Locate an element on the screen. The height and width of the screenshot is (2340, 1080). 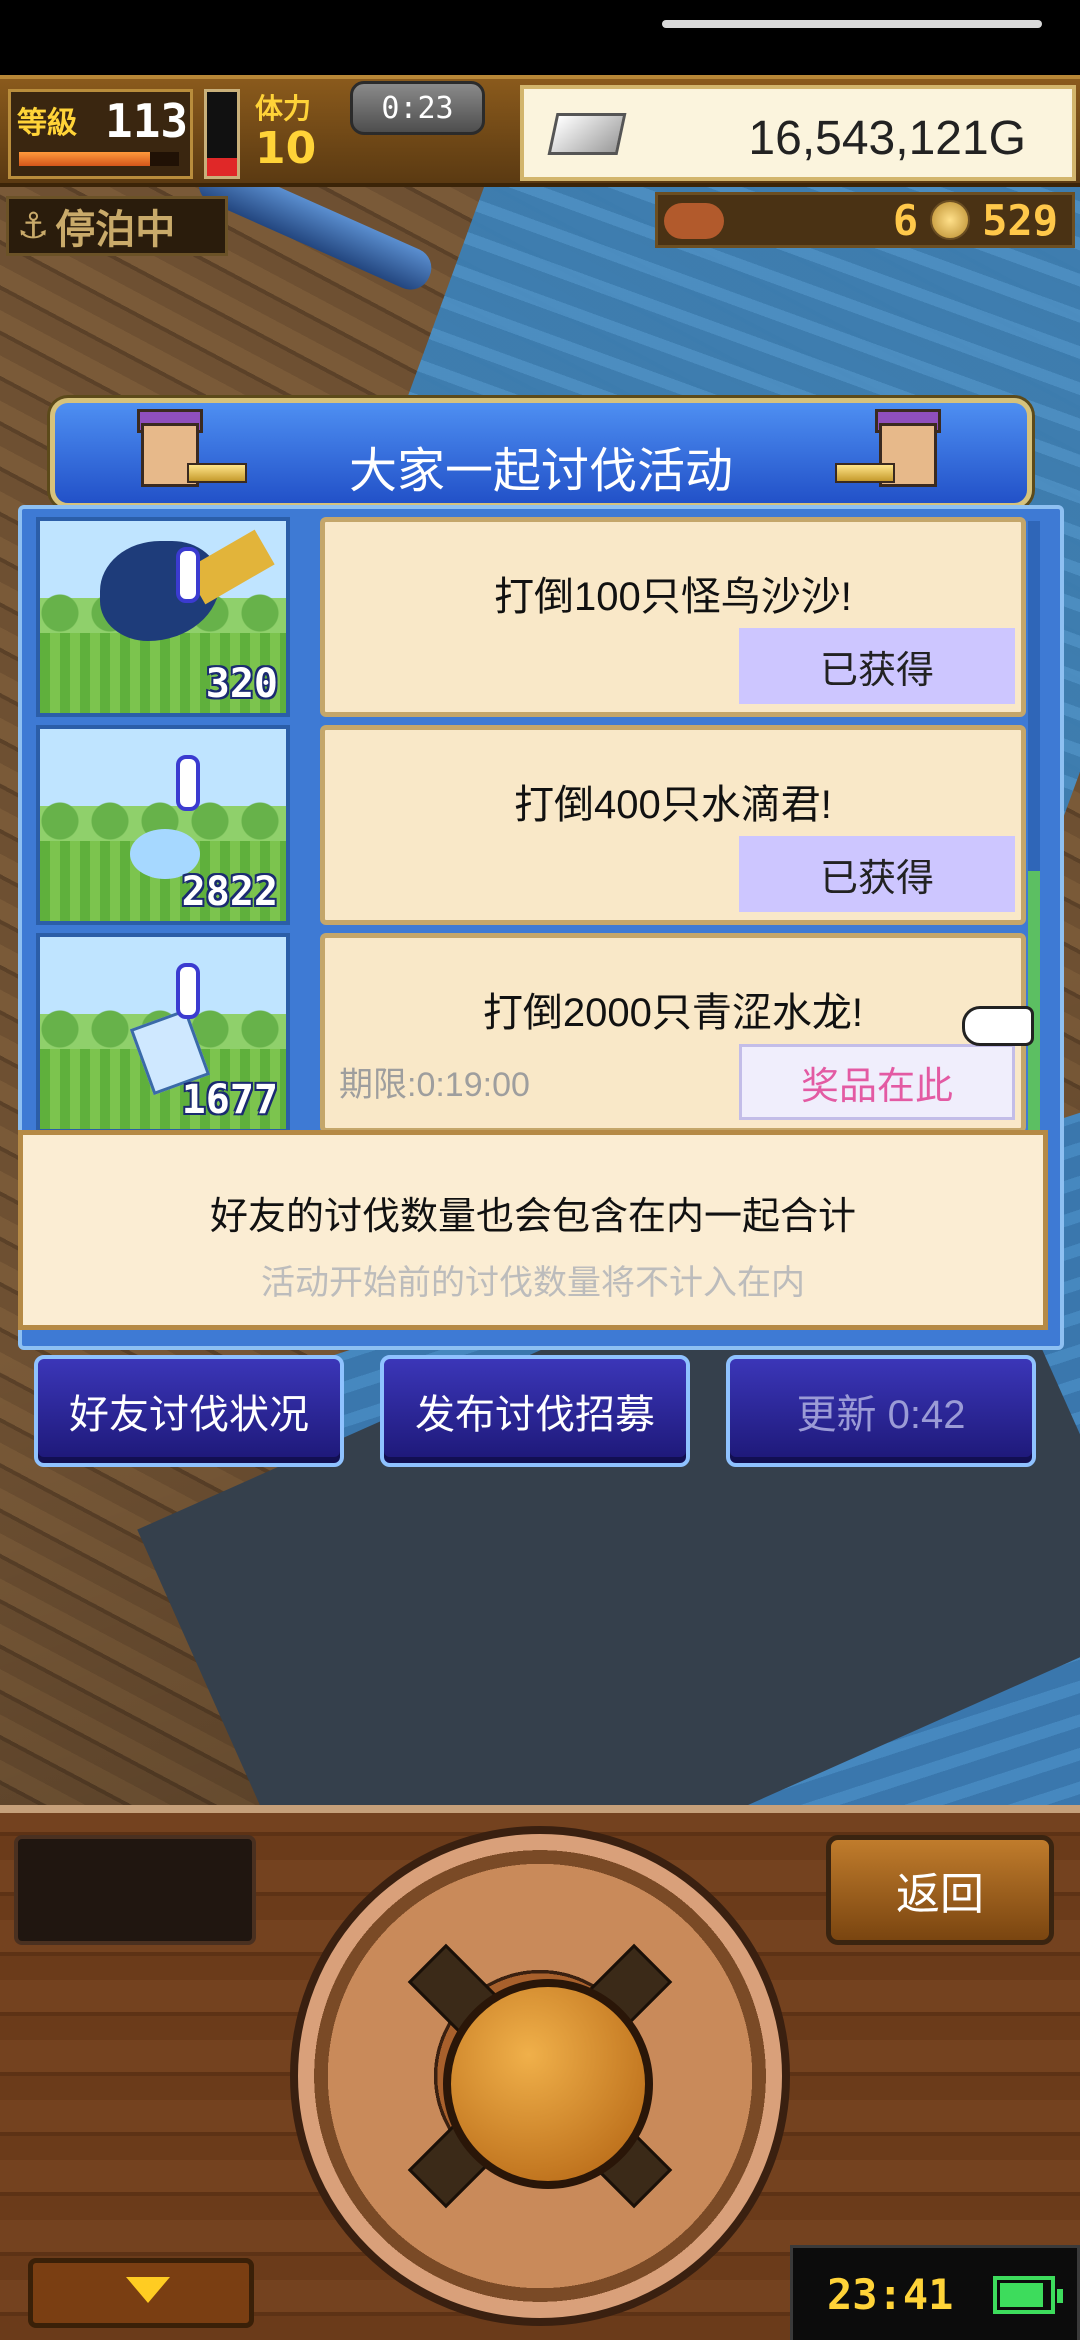
defeat-count: 320 is located at coordinates (241, 684).